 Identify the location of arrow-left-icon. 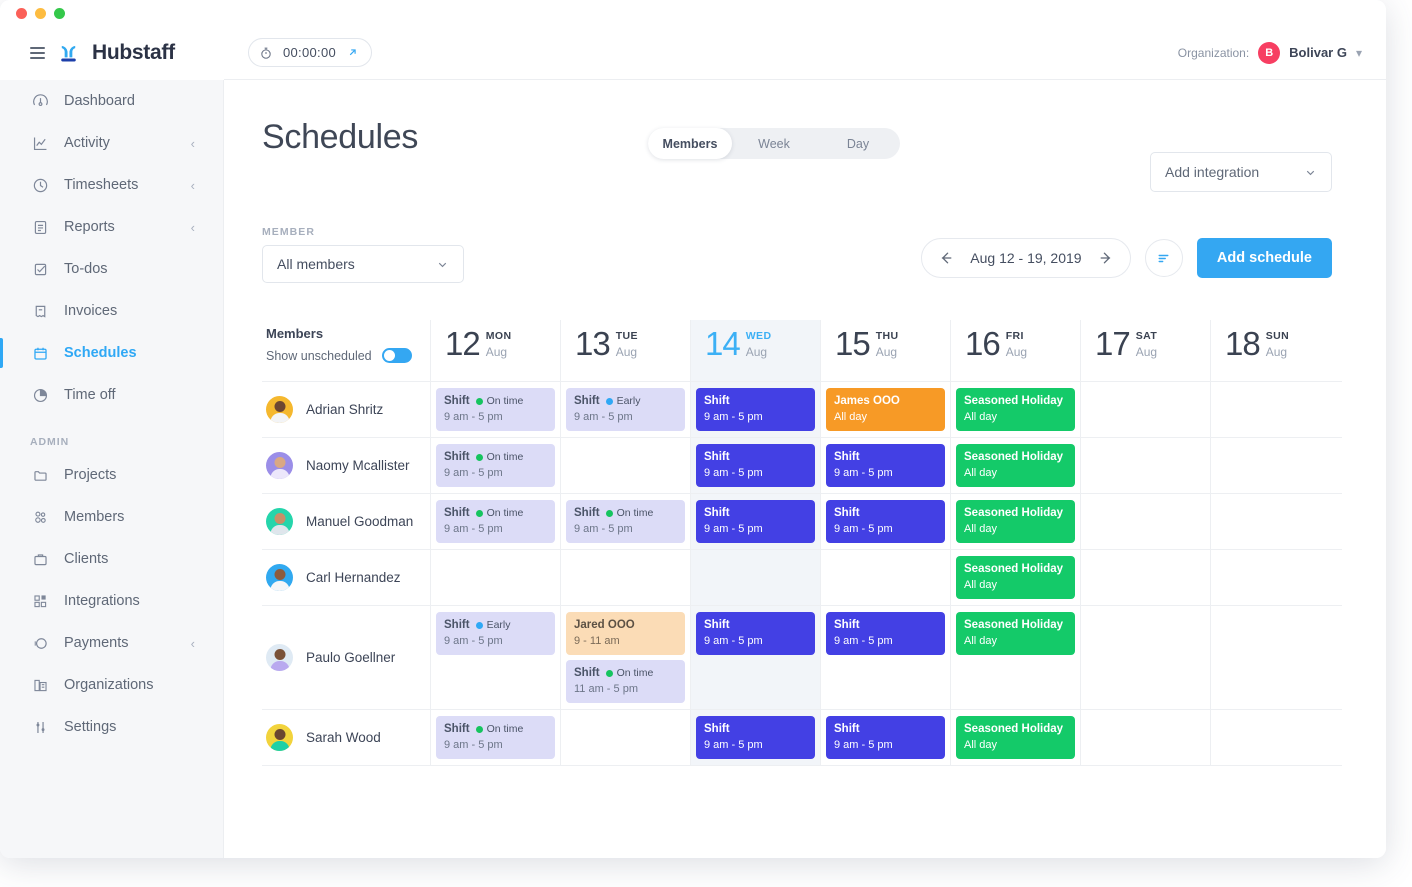
(946, 258).